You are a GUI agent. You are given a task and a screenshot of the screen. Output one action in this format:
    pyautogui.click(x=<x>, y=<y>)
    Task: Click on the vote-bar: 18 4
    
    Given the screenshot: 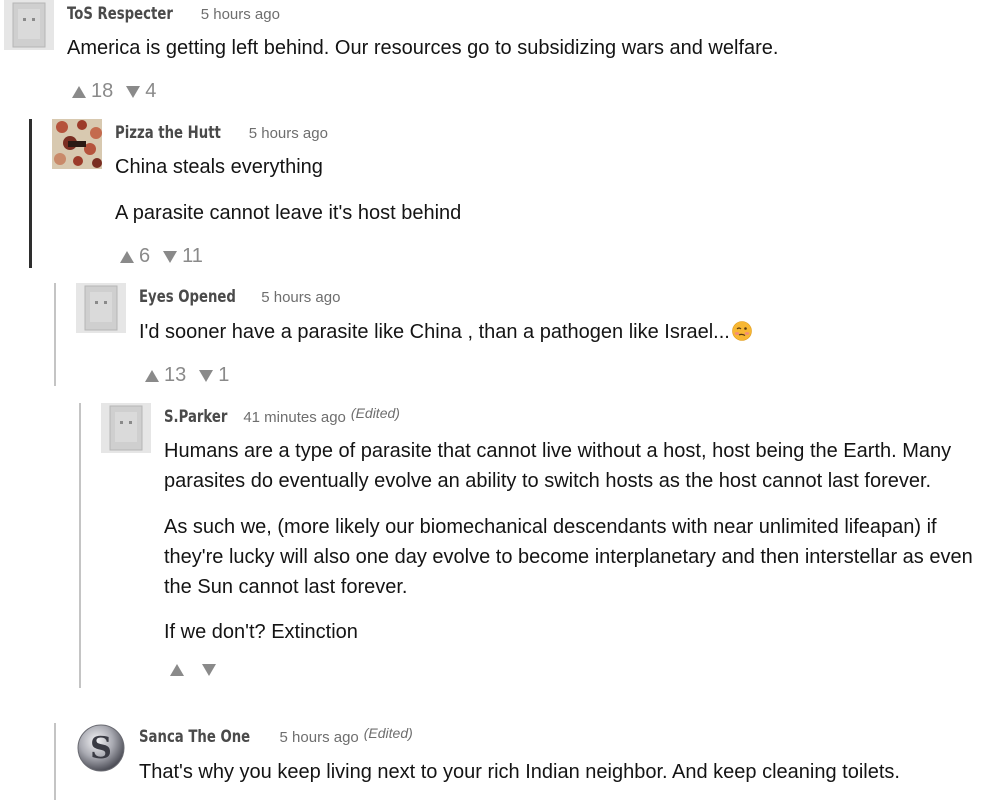 What is the action you would take?
    pyautogui.click(x=114, y=91)
    